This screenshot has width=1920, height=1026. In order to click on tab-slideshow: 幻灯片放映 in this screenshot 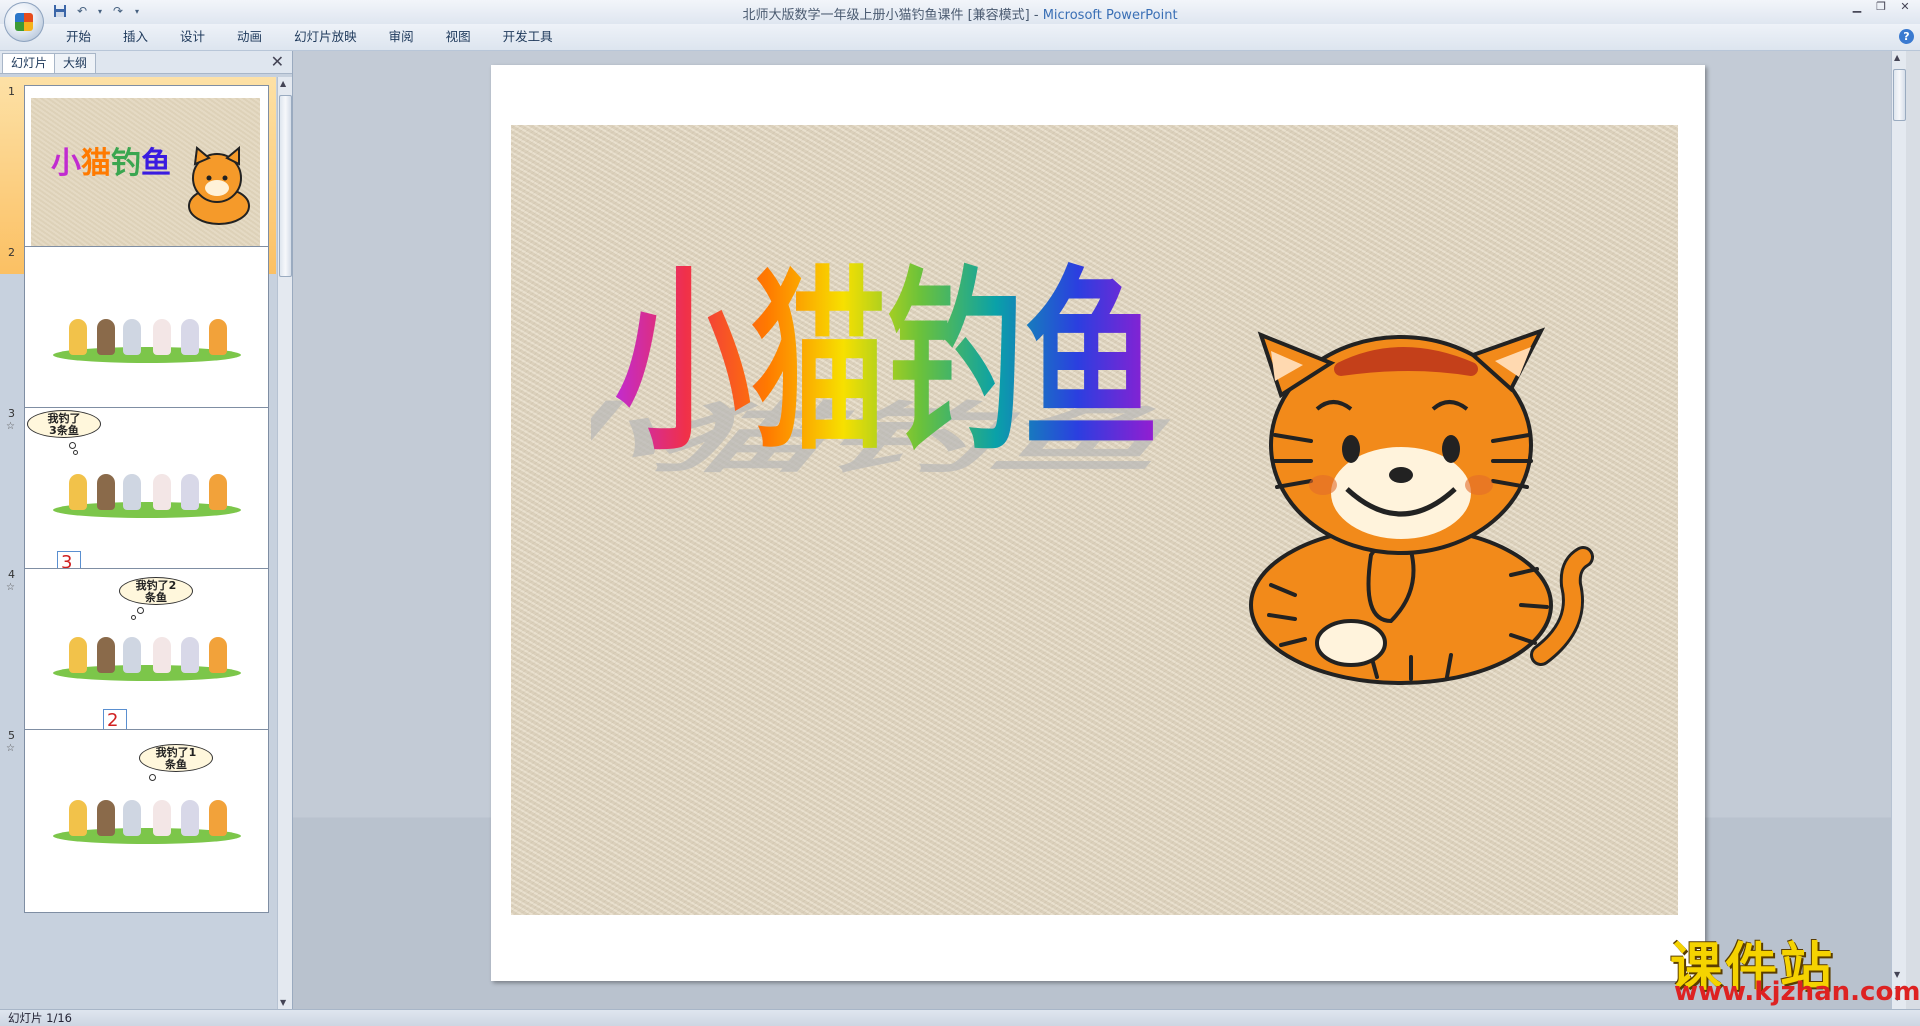, I will do `click(325, 37)`.